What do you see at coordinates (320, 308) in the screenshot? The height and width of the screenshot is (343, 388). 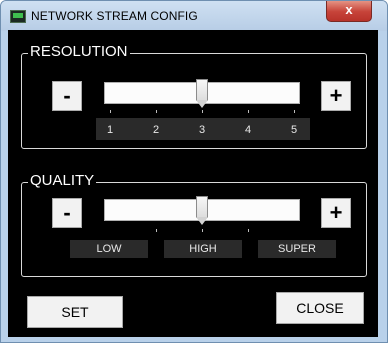 I see `close-button: CLOSE` at bounding box center [320, 308].